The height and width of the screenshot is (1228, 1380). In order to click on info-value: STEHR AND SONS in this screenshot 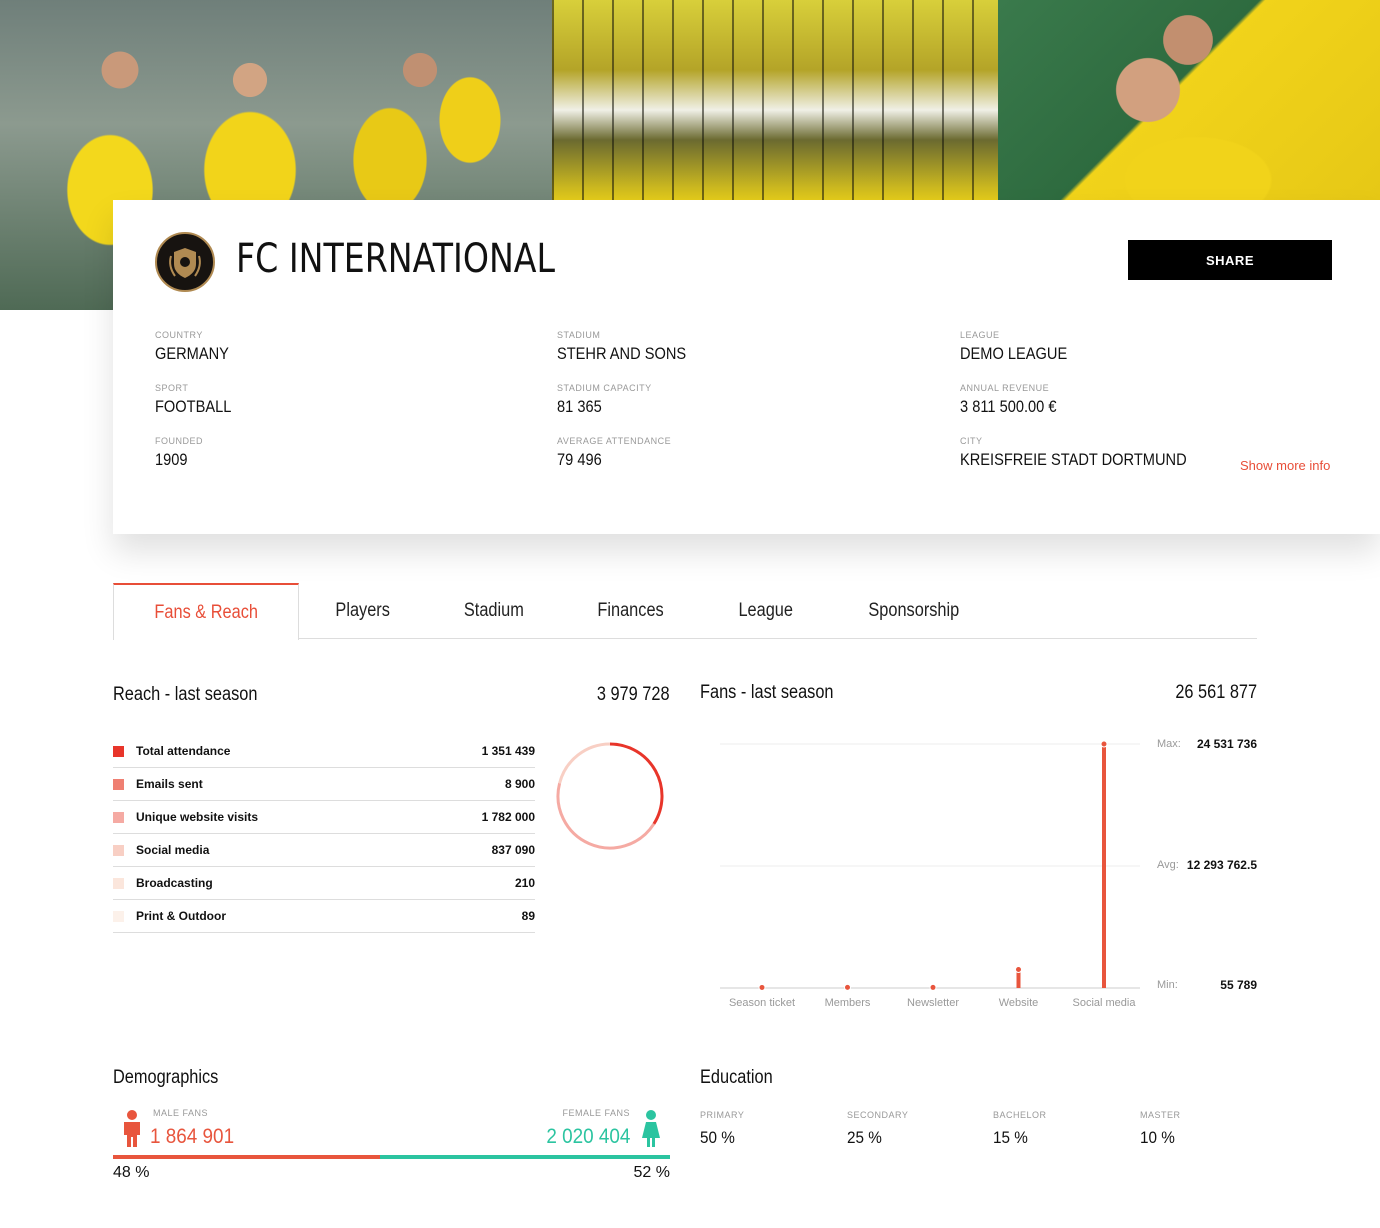, I will do `click(622, 353)`.